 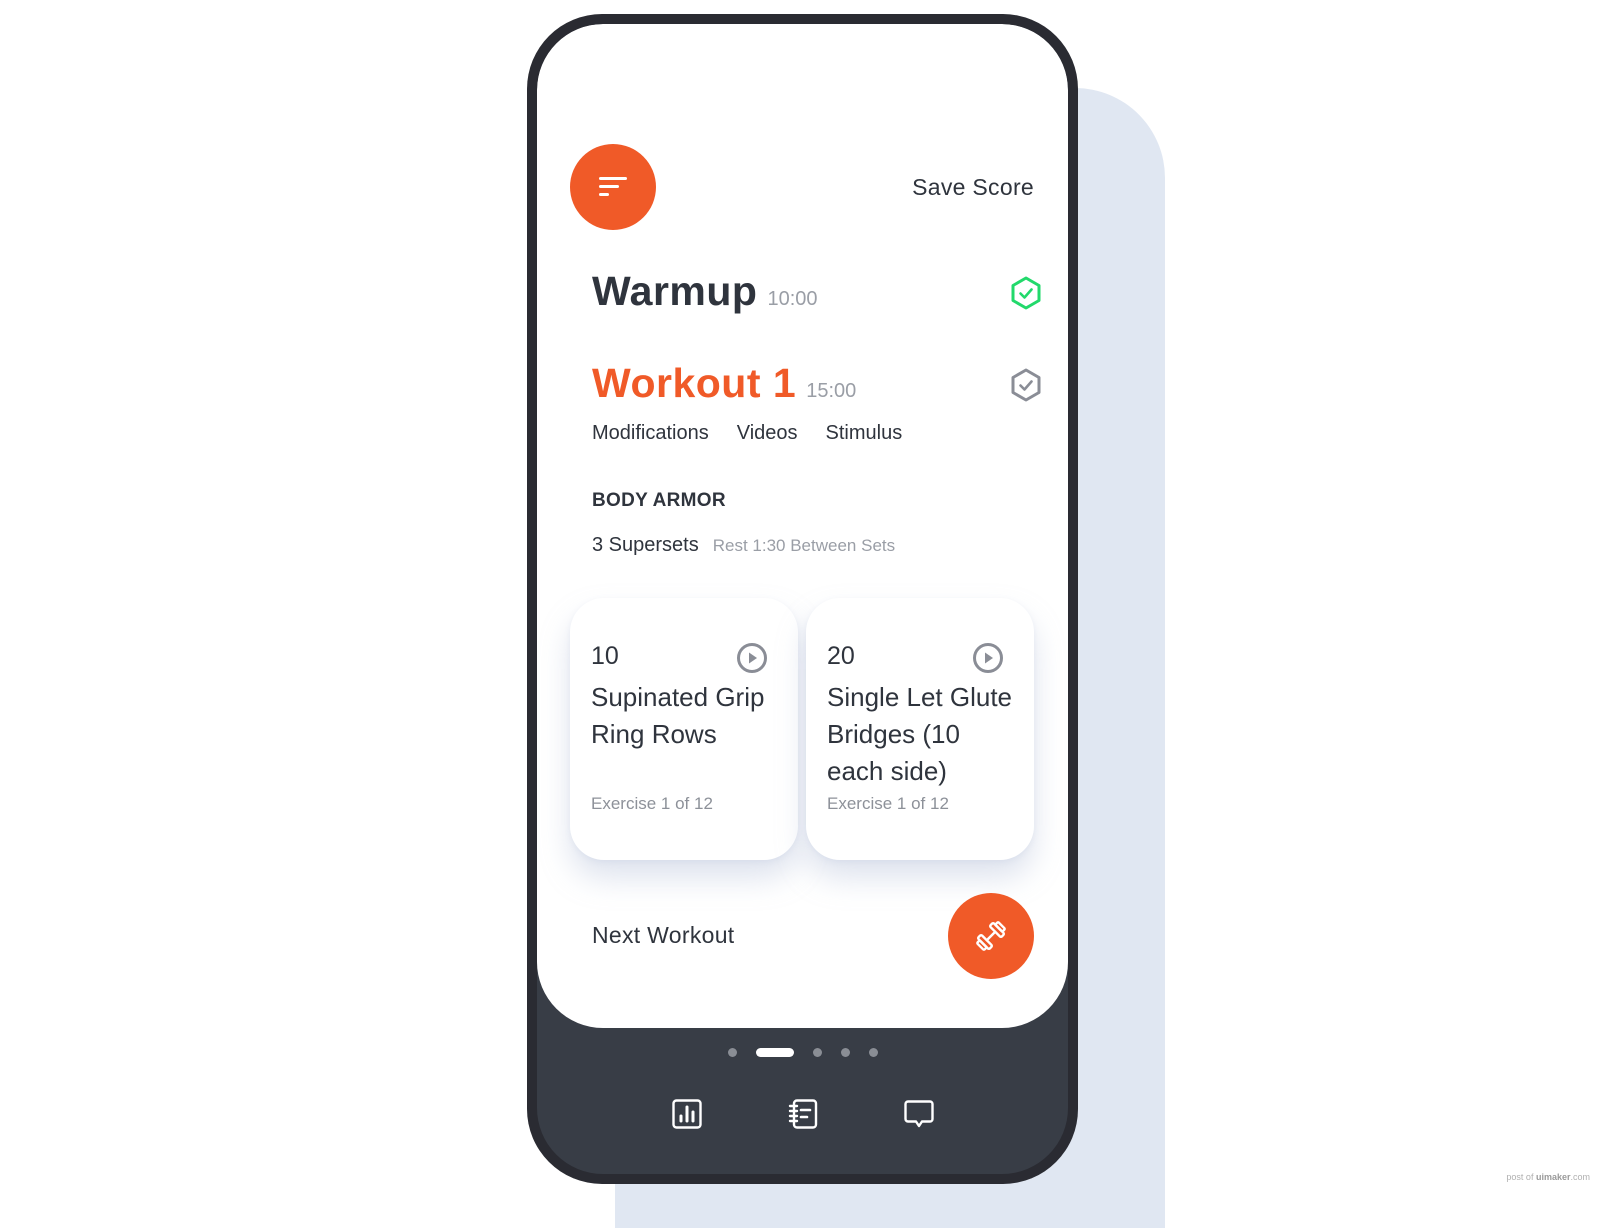 What do you see at coordinates (920, 734) in the screenshot?
I see `exercise-name: Single Let Glute Bridges (10 each side)` at bounding box center [920, 734].